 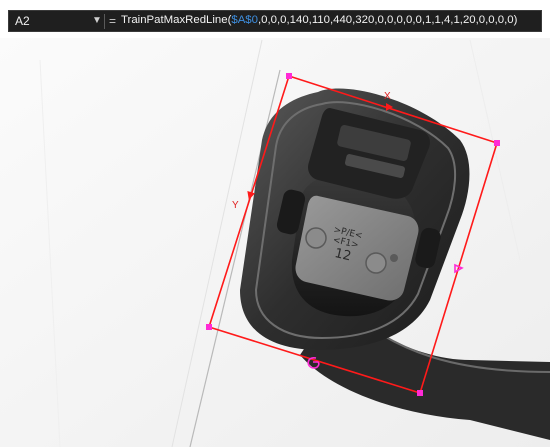 I want to click on chevron-down-icon: ▼, so click(x=97, y=21).